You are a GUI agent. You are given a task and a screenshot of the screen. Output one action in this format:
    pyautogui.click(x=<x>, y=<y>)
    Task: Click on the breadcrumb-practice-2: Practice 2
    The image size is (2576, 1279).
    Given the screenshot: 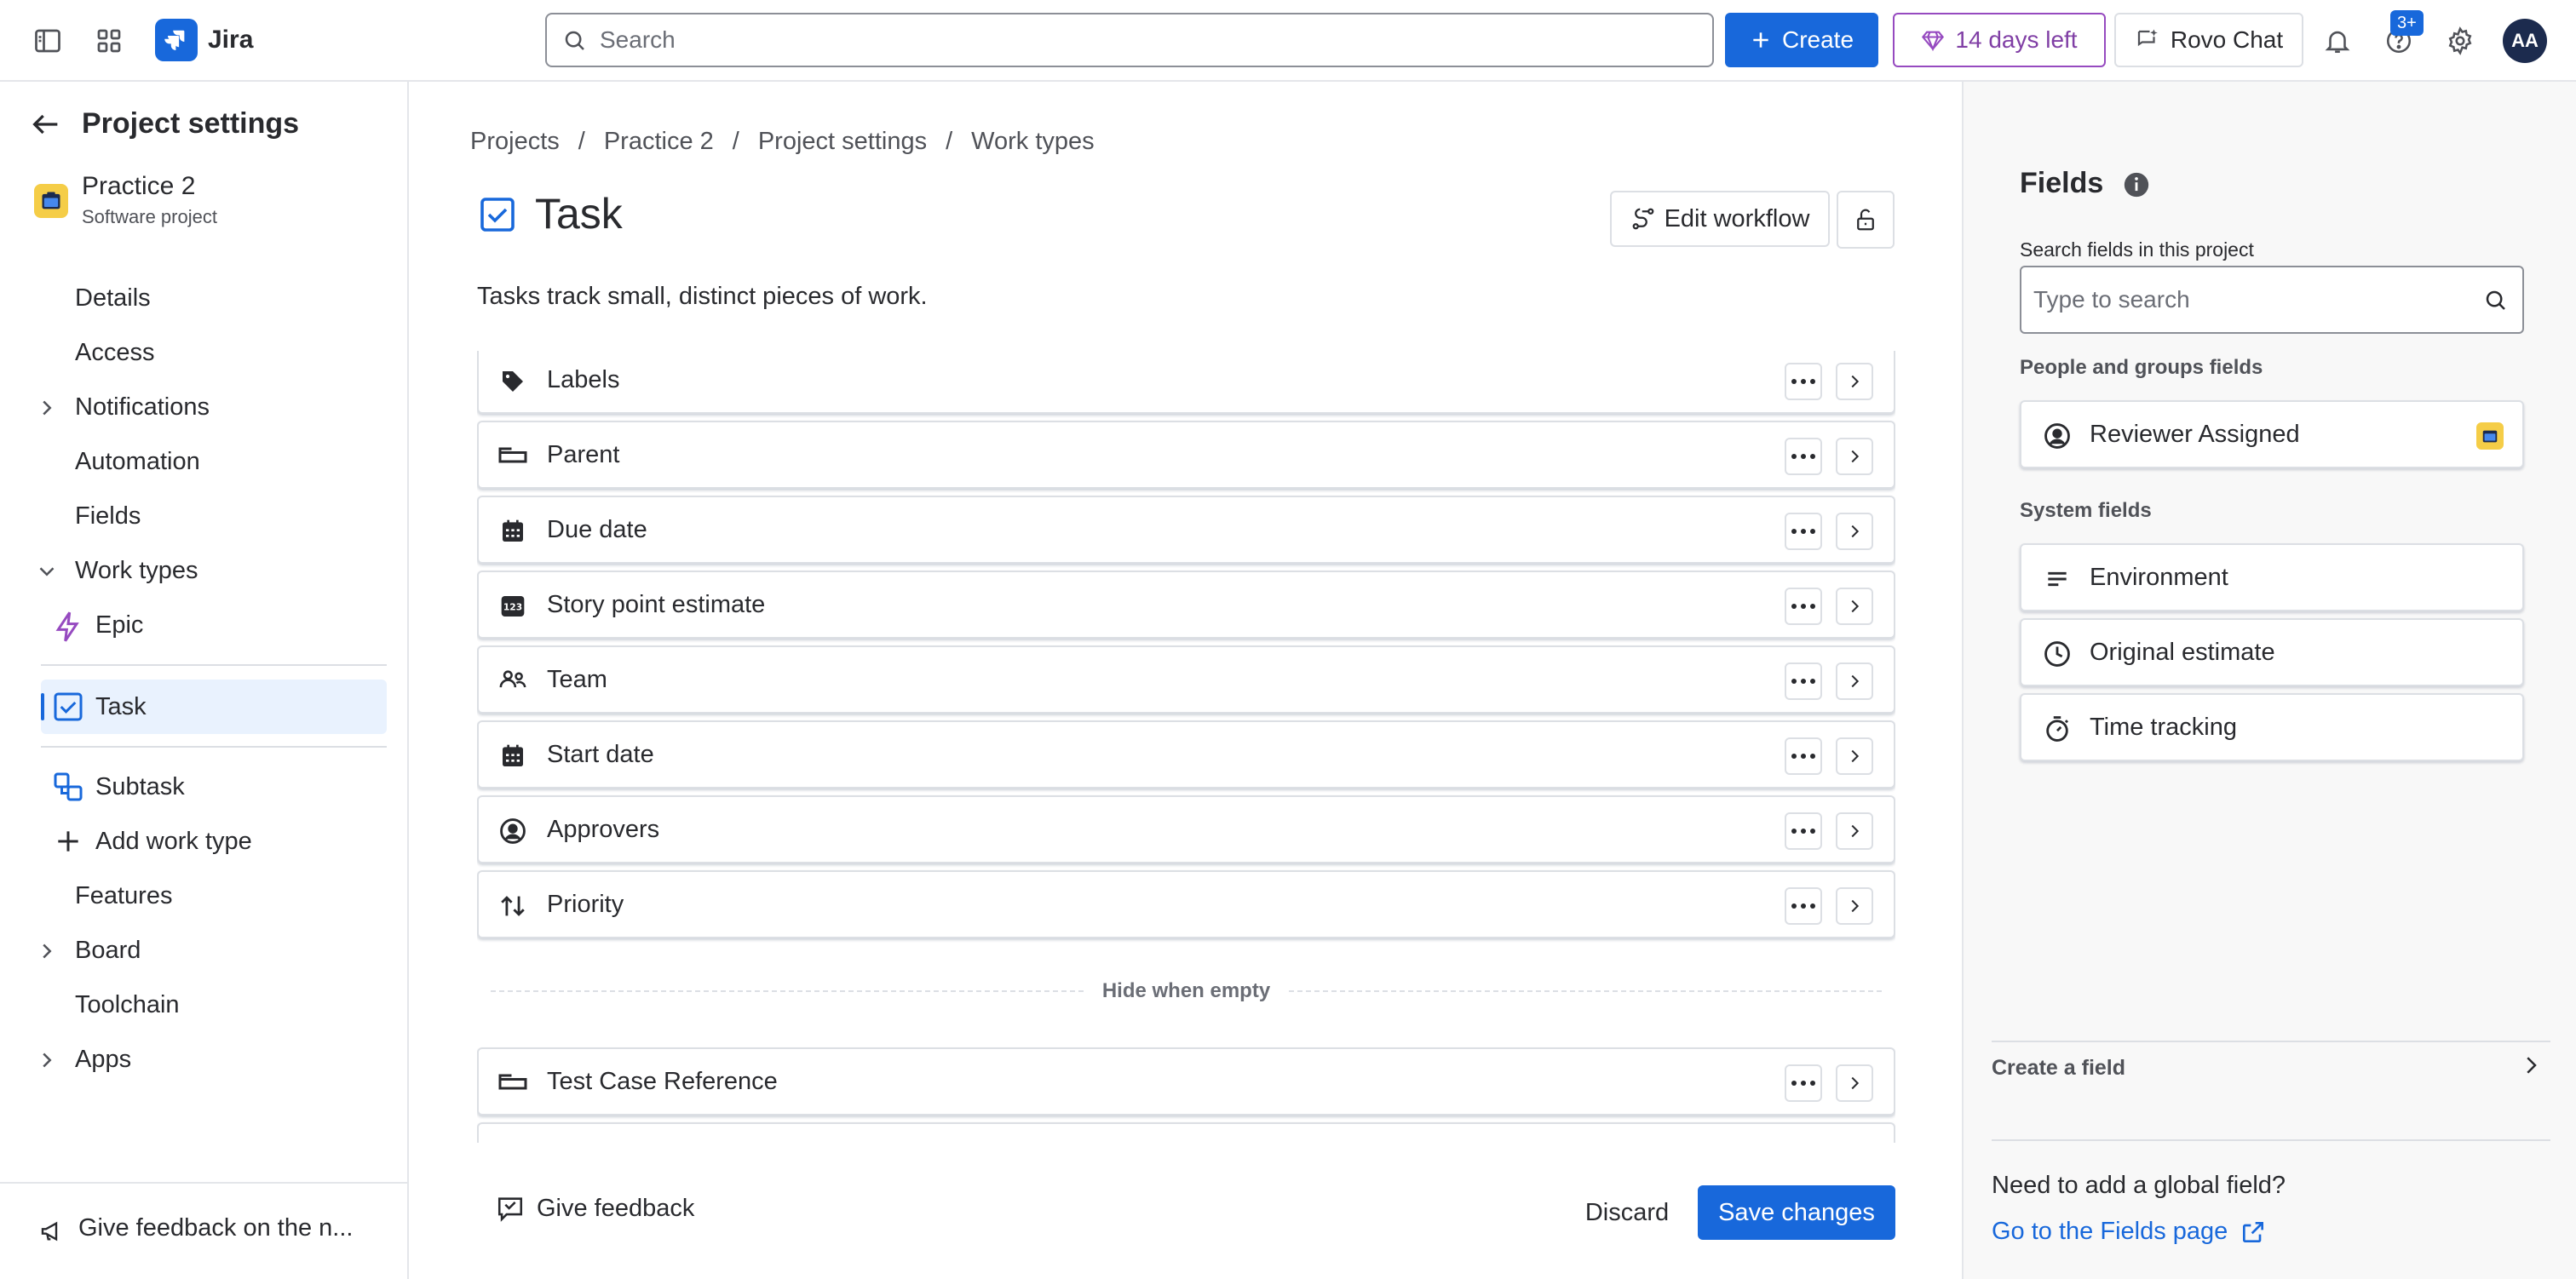 What is the action you would take?
    pyautogui.click(x=659, y=142)
    